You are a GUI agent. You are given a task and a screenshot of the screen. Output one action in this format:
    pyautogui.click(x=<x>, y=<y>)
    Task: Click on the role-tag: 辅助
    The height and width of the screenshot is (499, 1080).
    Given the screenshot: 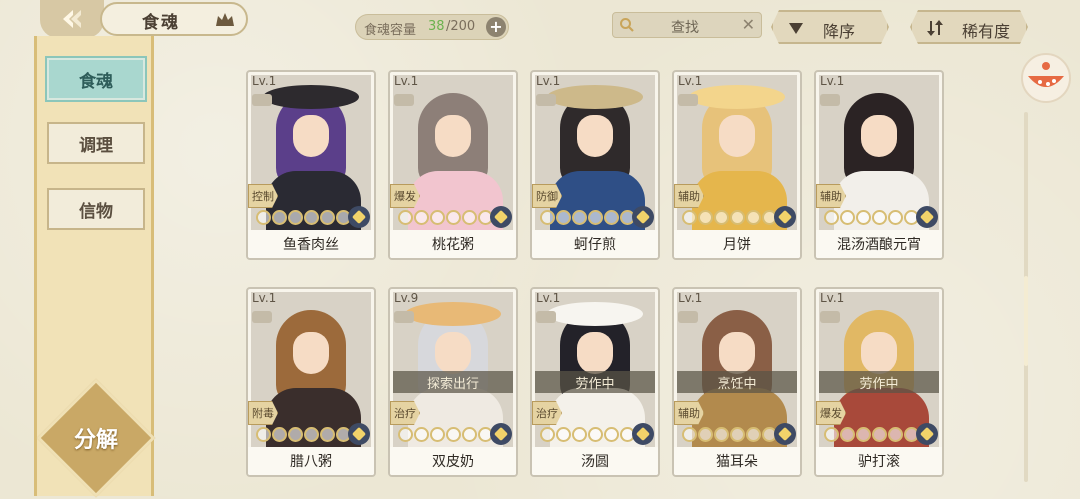 What is the action you would take?
    pyautogui.click(x=831, y=196)
    